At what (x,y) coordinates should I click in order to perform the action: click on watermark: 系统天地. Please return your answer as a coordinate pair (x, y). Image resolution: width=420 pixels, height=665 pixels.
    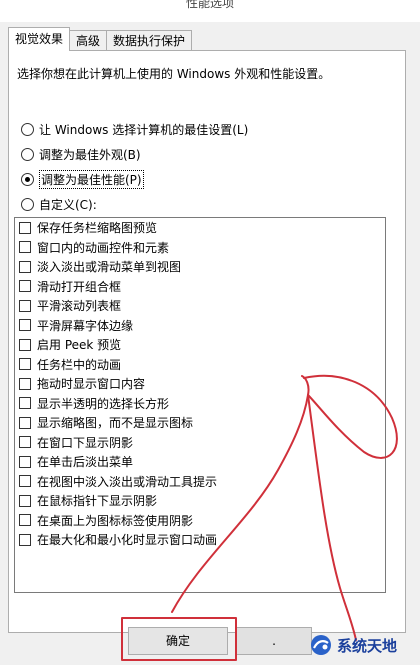
    Looking at the image, I should click on (353, 645).